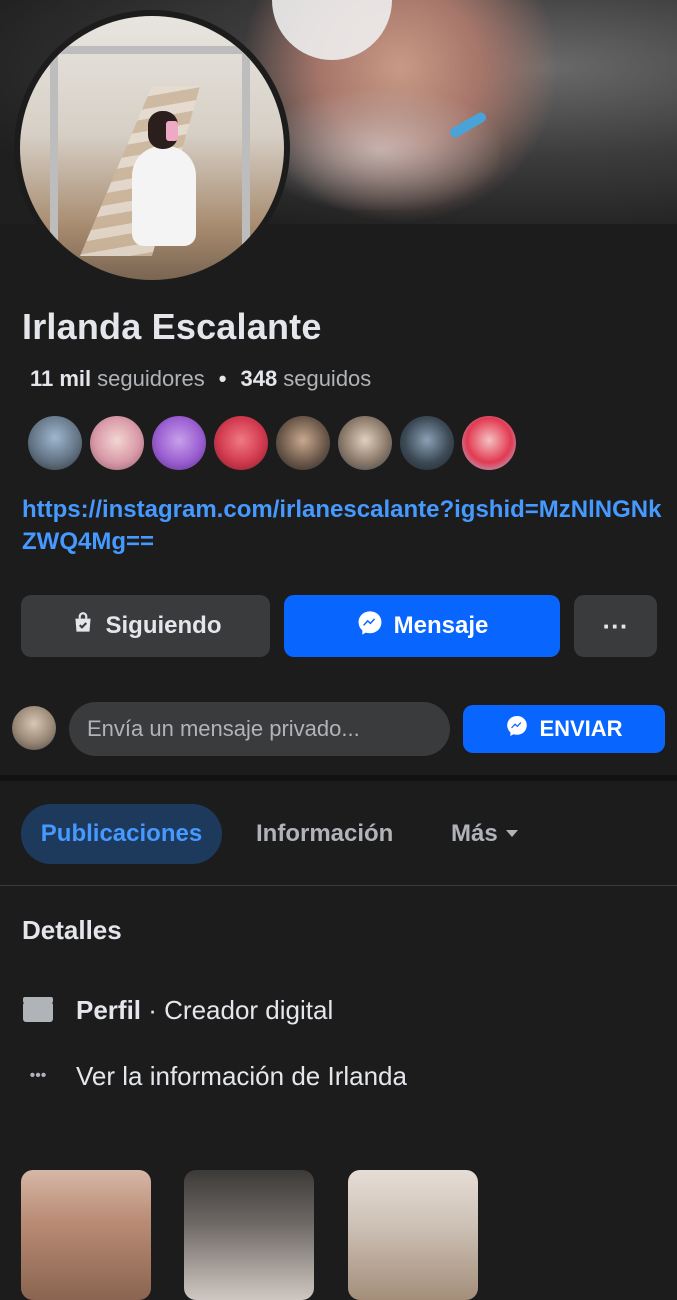  I want to click on following-count: 348, so click(259, 379).